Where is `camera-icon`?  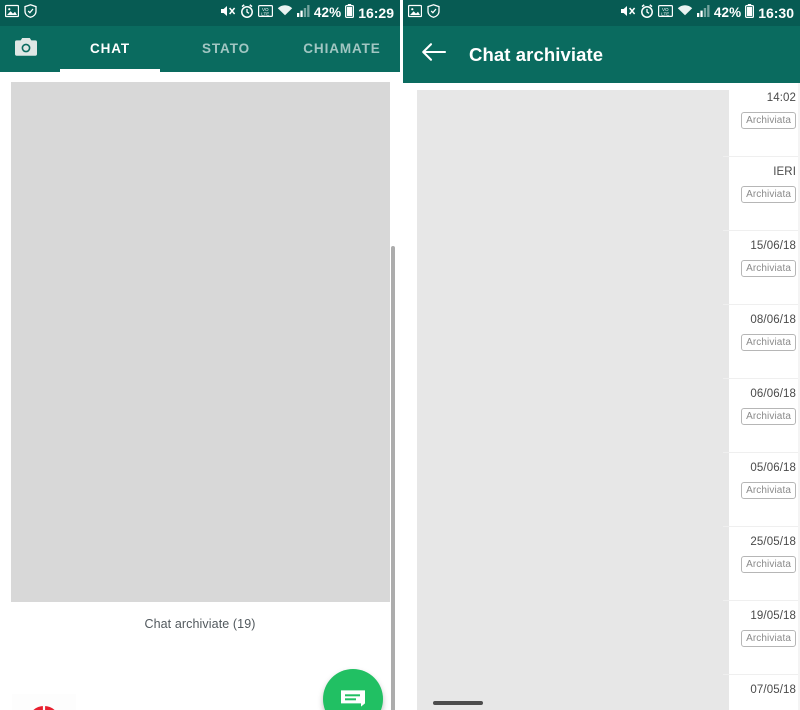
camera-icon is located at coordinates (26, 49).